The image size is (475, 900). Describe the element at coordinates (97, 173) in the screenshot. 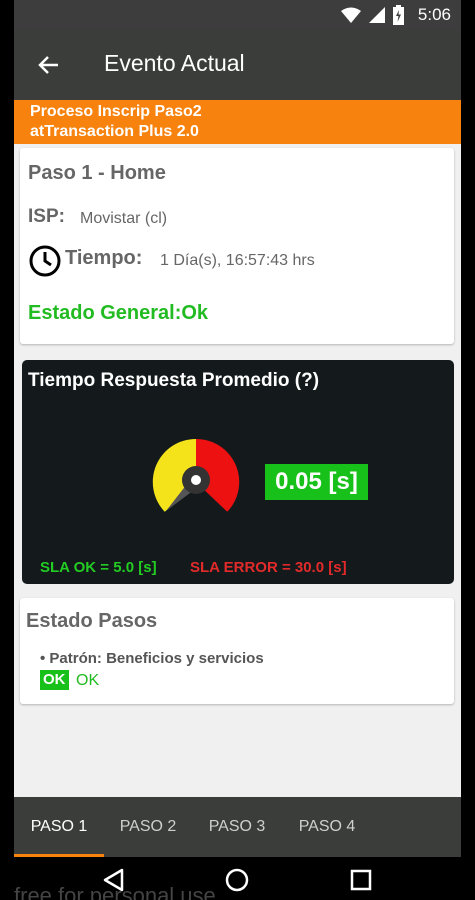

I see `step-title: Paso 1 - Home` at that location.